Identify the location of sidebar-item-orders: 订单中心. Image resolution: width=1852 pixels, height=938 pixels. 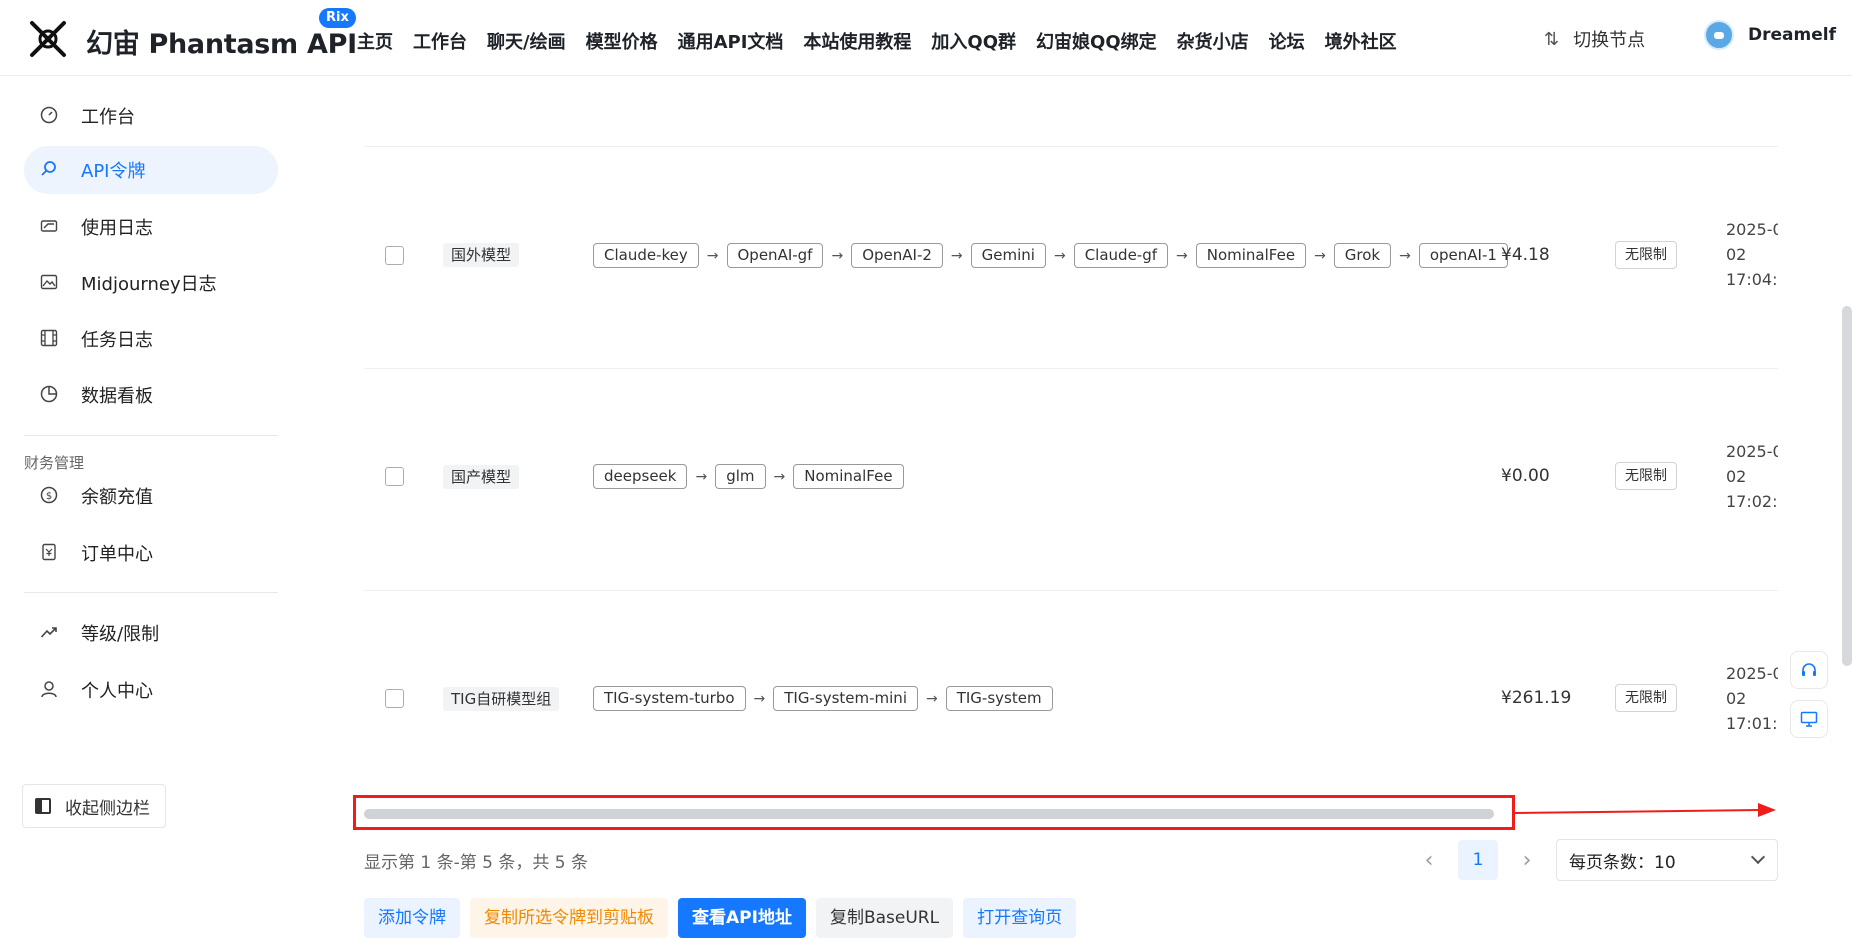
(151, 553).